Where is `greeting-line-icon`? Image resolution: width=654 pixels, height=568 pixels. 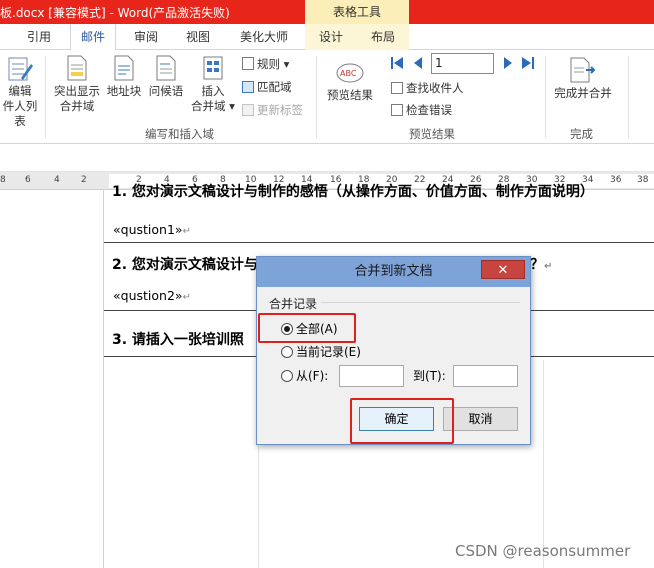
greeting-line-icon is located at coordinates (166, 68).